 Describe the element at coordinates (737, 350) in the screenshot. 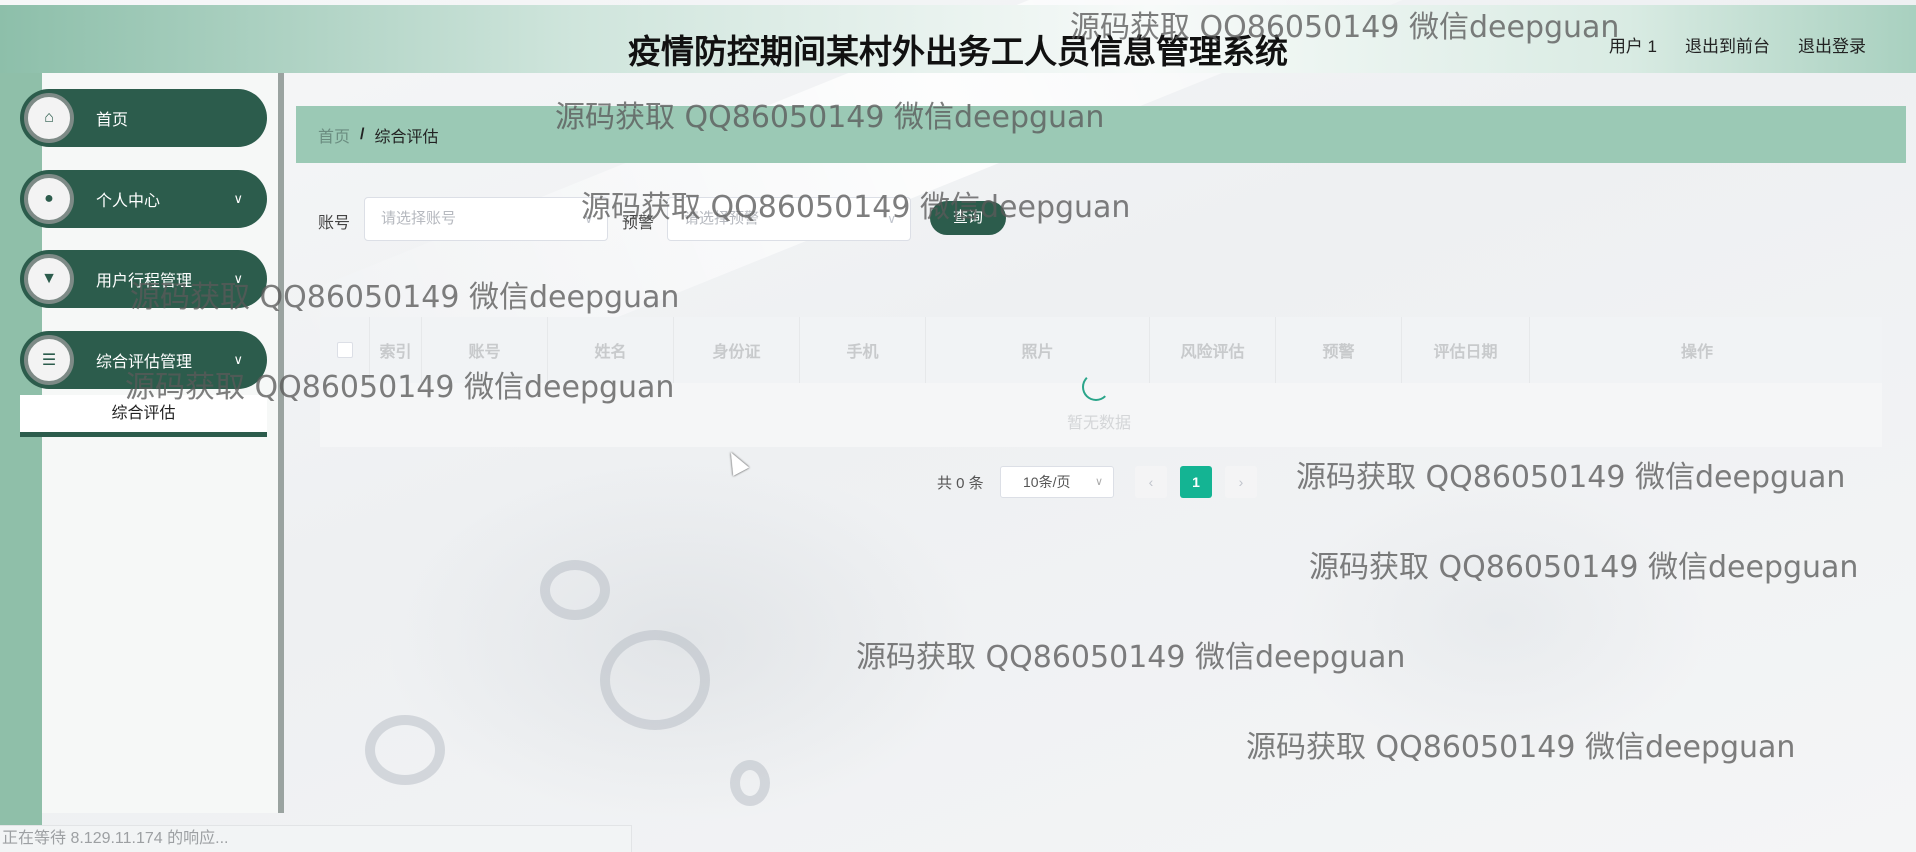

I see `column-header: 身份证` at that location.